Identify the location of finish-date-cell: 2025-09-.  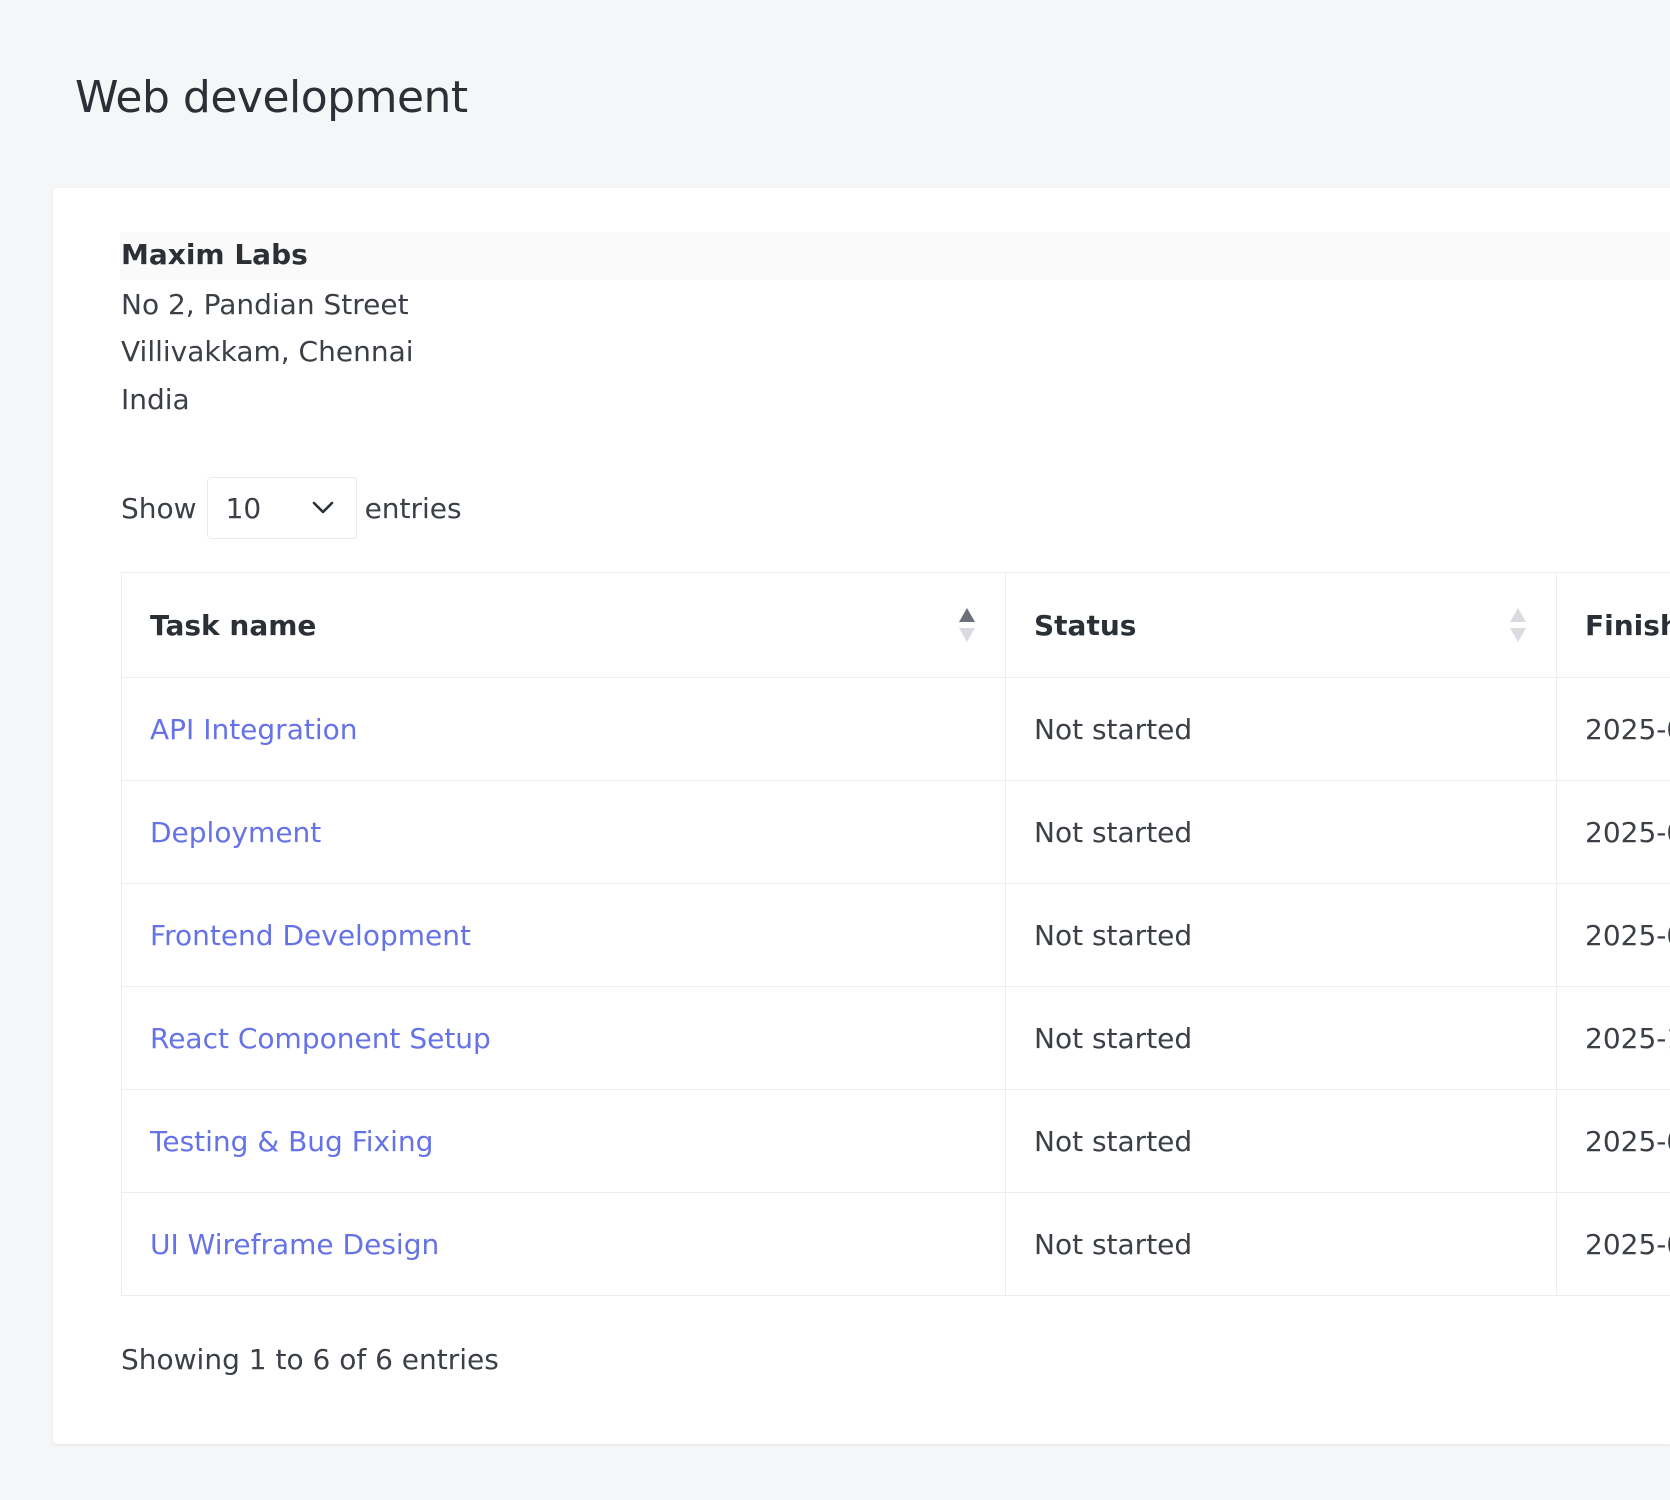
(1613, 1244).